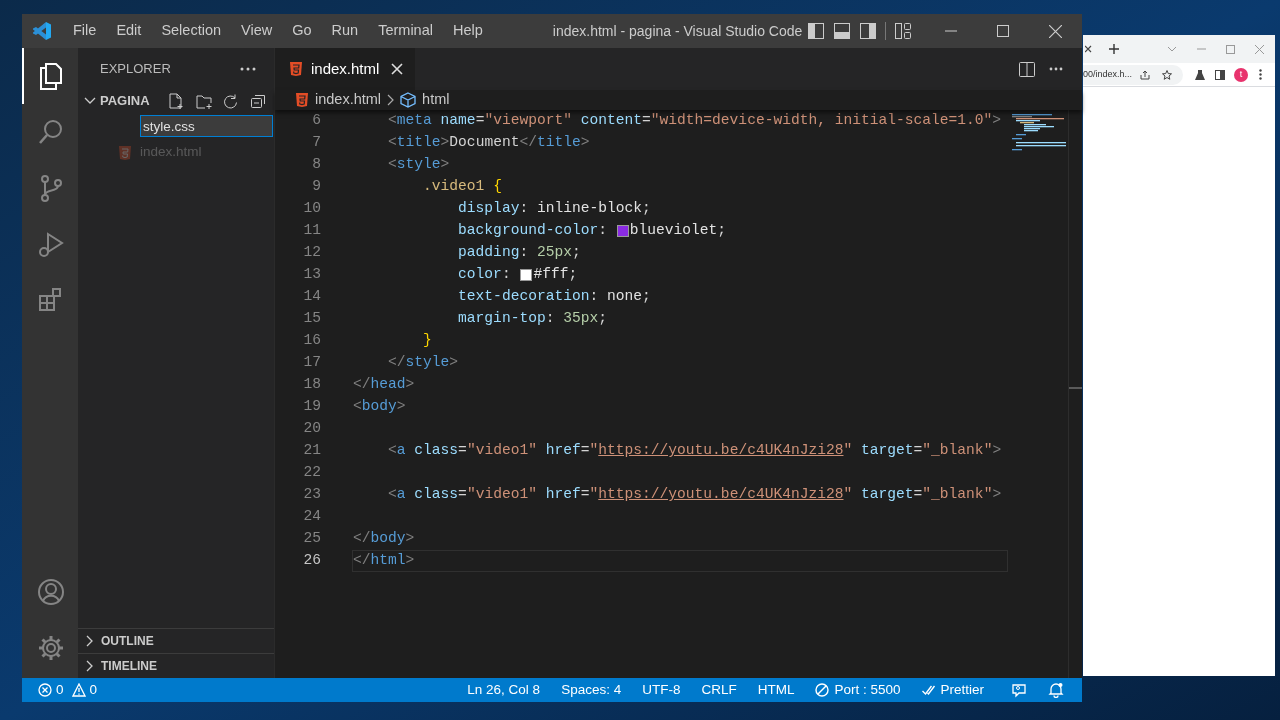 This screenshot has height=720, width=1280. I want to click on close-icon, so click(1089, 49).